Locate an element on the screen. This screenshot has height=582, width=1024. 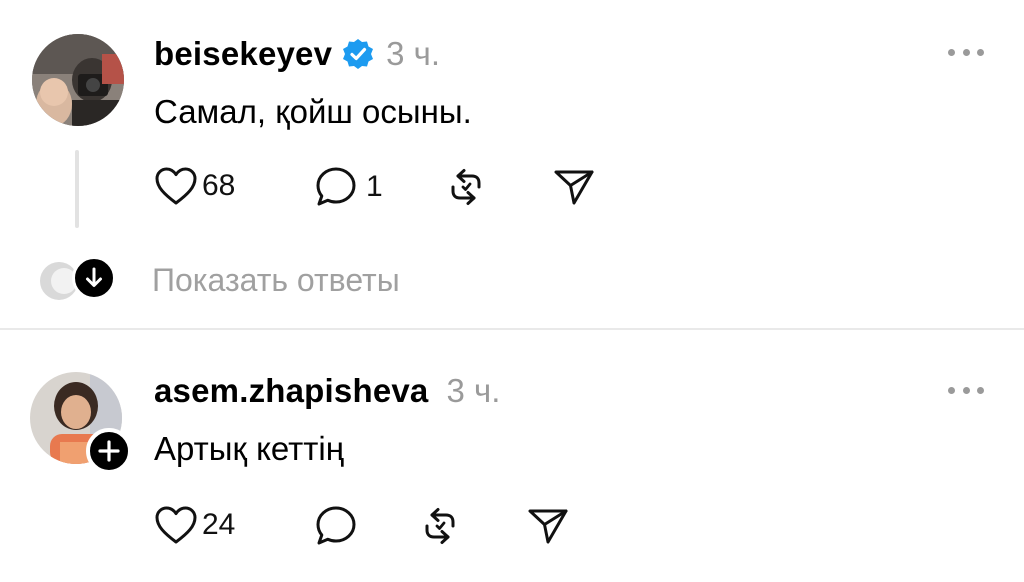
comment-button is located at coordinates (336, 526).